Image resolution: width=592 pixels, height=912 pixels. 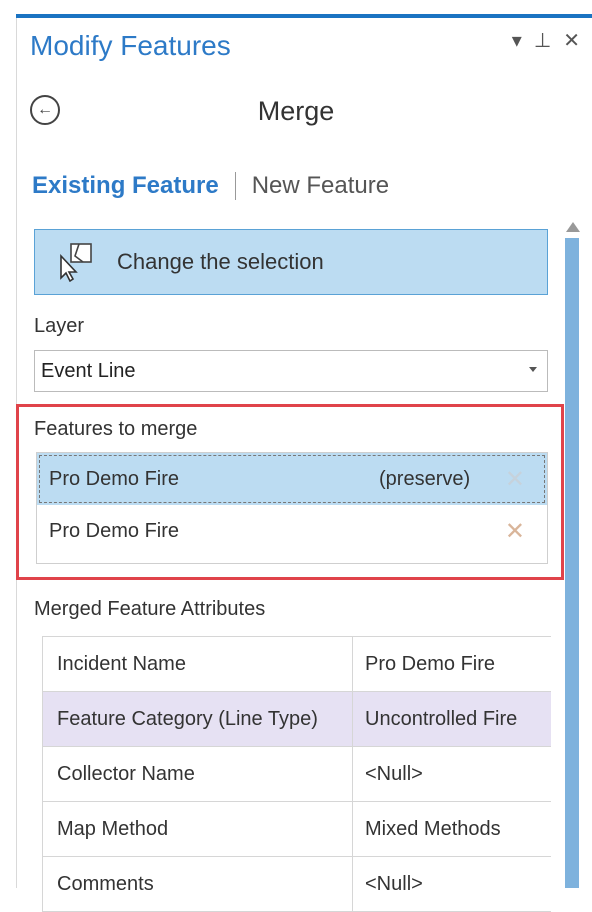 What do you see at coordinates (220, 261) in the screenshot?
I see `change-selection-label: Change the selection` at bounding box center [220, 261].